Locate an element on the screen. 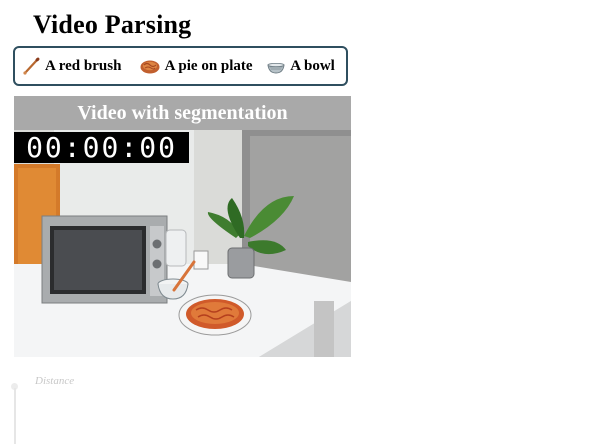 This screenshot has width=602, height=448. object-legend: A red brush A pie on plate A bowl is located at coordinates (180, 66).